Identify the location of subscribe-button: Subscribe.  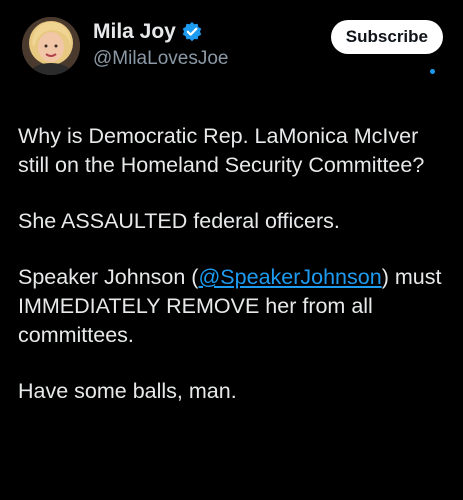
(386, 37).